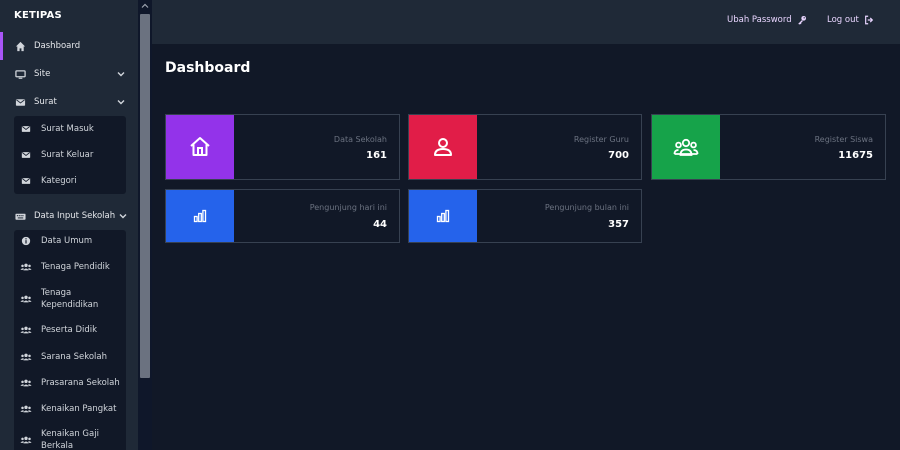  Describe the element at coordinates (768, 147) in the screenshot. I see `stat-card-register-siswa: Register Siswa 11675` at that location.